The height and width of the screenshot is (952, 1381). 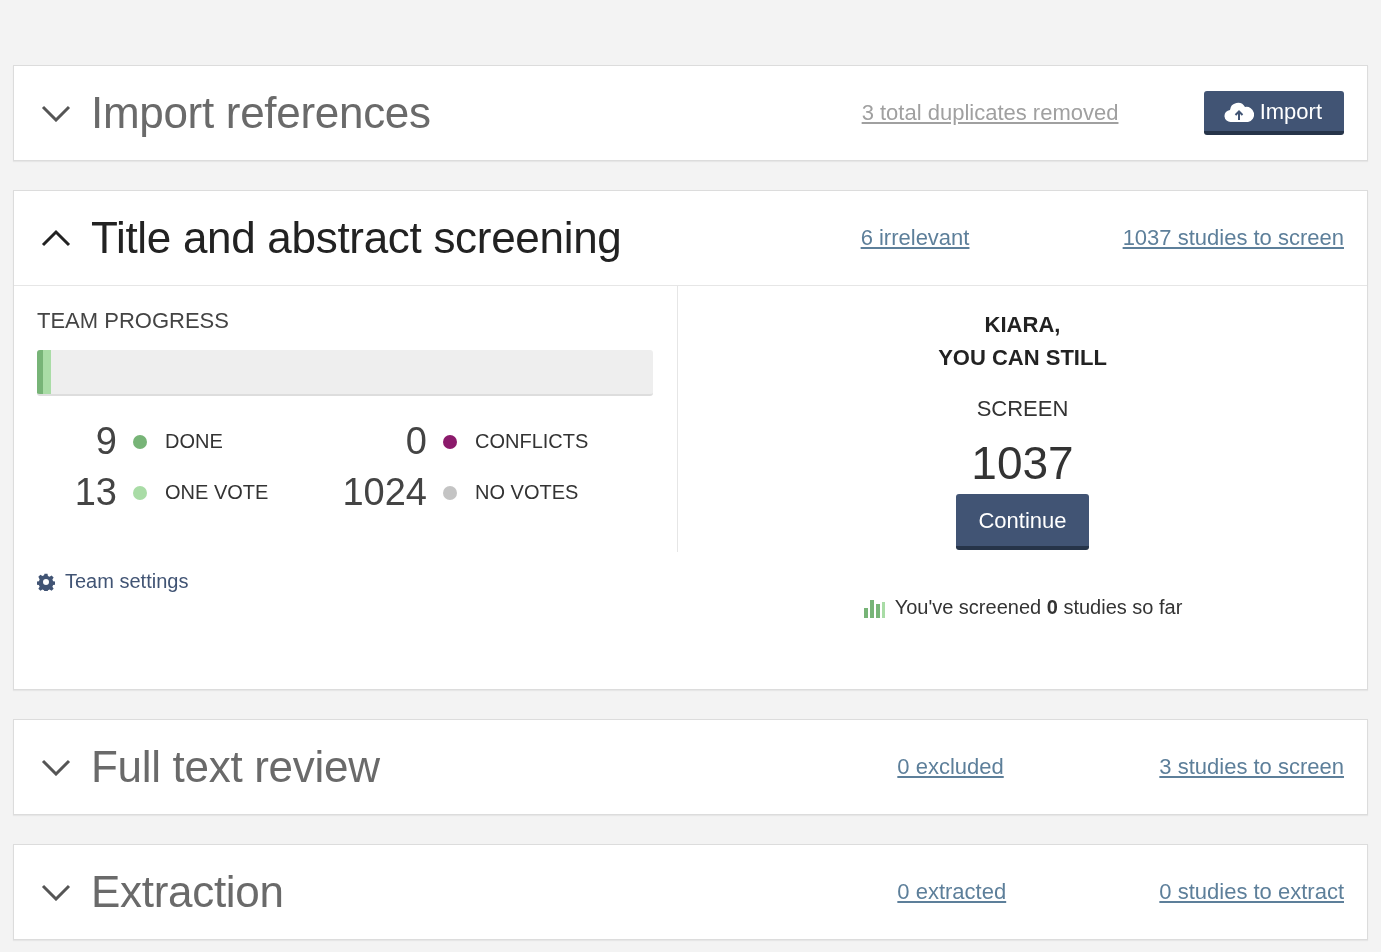 I want to click on link: 0 excluded, so click(x=1028, y=767).